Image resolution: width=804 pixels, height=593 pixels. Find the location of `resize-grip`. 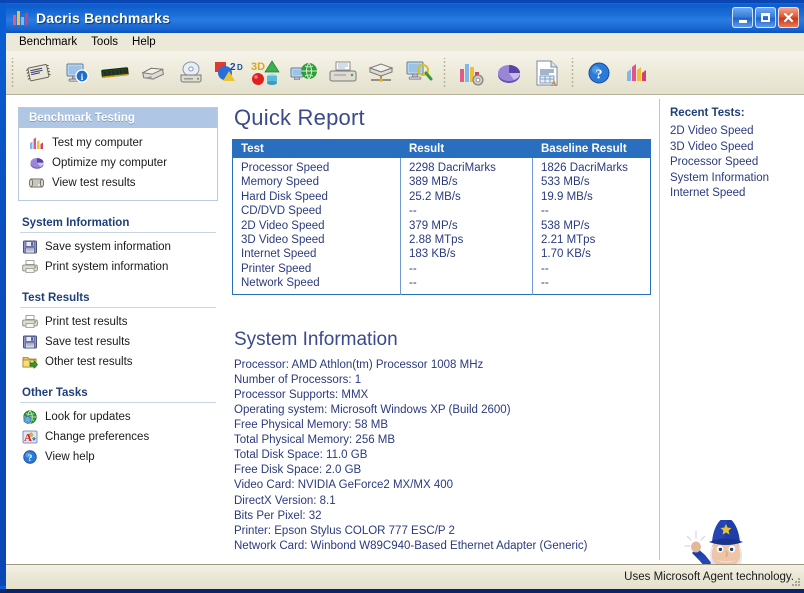

resize-grip is located at coordinates (795, 581).